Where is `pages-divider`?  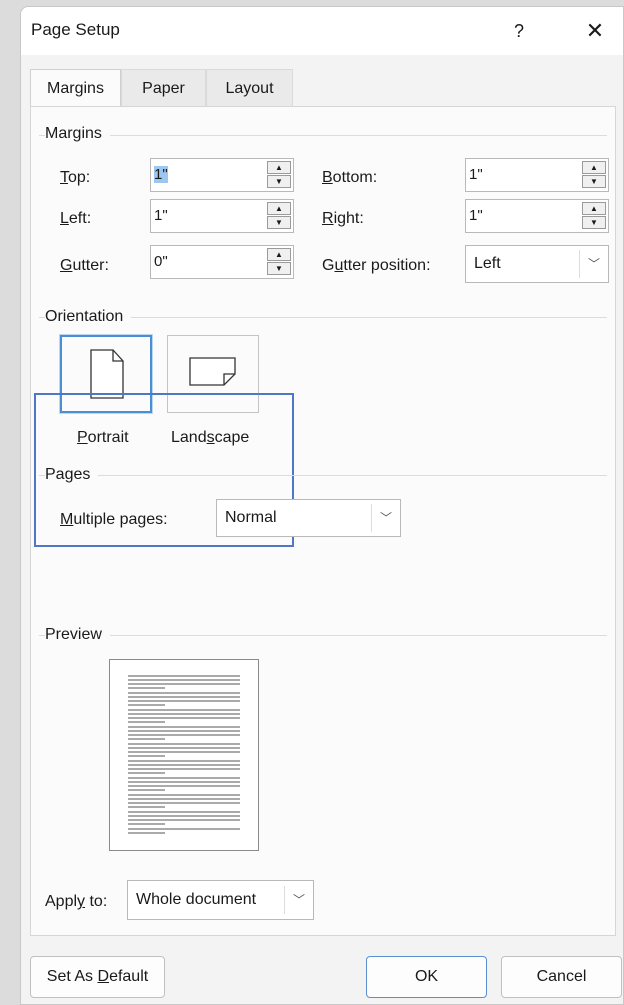
pages-divider is located at coordinates (323, 475).